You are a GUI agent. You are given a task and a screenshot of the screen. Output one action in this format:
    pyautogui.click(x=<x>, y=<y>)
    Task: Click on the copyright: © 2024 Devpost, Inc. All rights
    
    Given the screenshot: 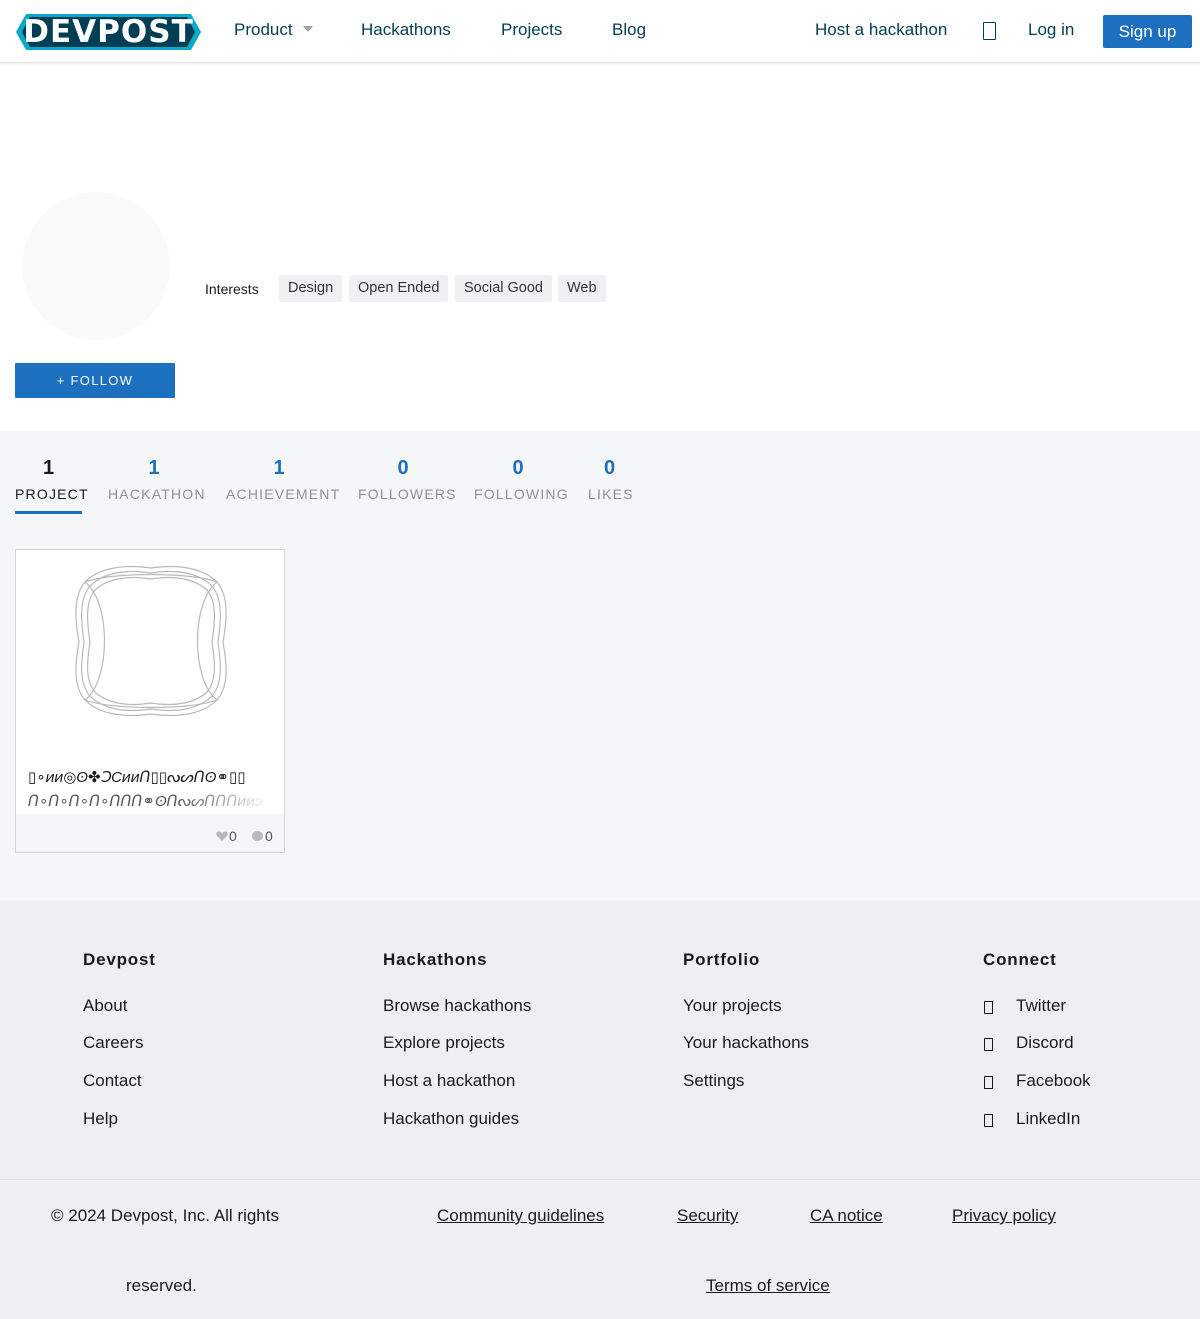 What is the action you would take?
    pyautogui.click(x=165, y=1215)
    